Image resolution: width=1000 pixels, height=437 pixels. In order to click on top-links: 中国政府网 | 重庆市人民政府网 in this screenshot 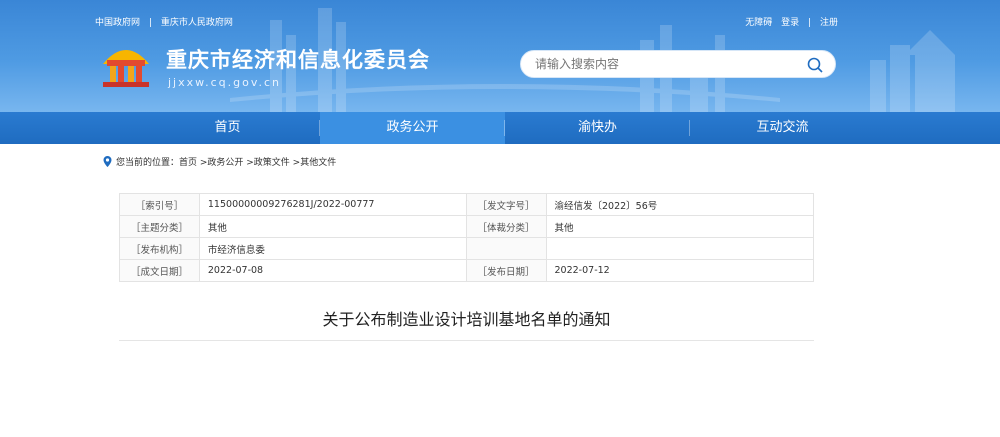, I will do `click(167, 21)`.